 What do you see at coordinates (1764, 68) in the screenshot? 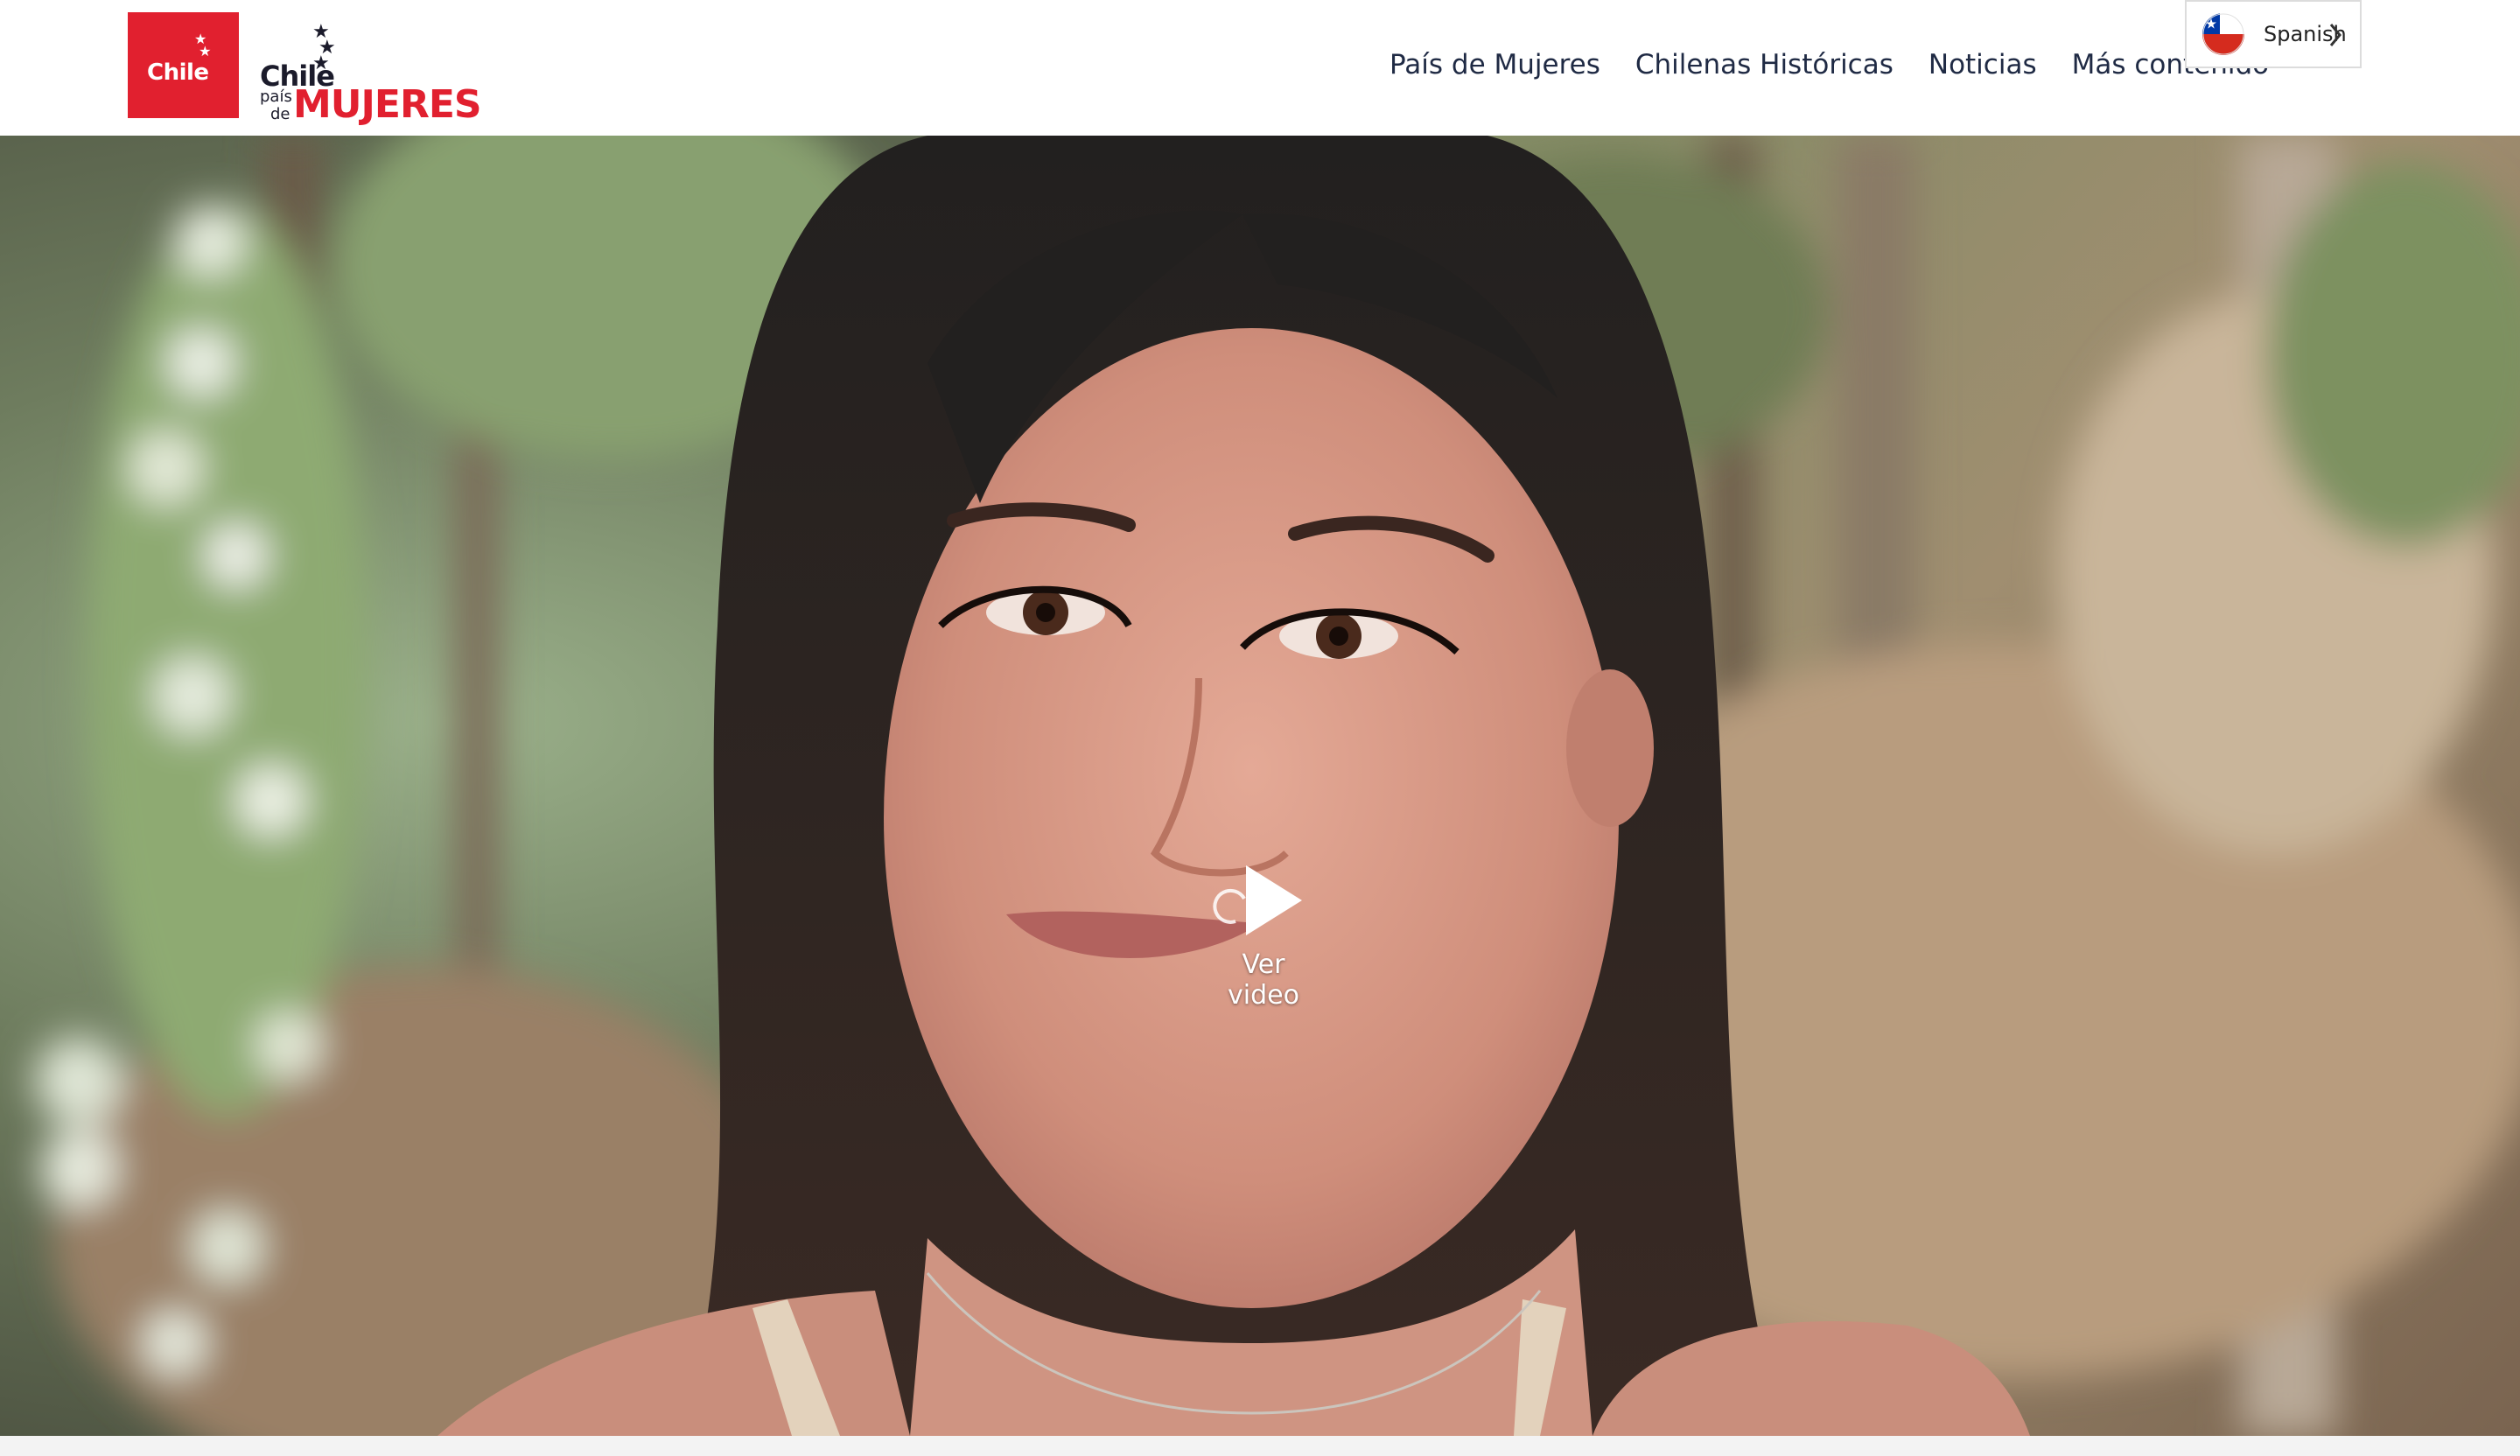
I see `nav-chilenas-historicas: Chilenas Históricas` at bounding box center [1764, 68].